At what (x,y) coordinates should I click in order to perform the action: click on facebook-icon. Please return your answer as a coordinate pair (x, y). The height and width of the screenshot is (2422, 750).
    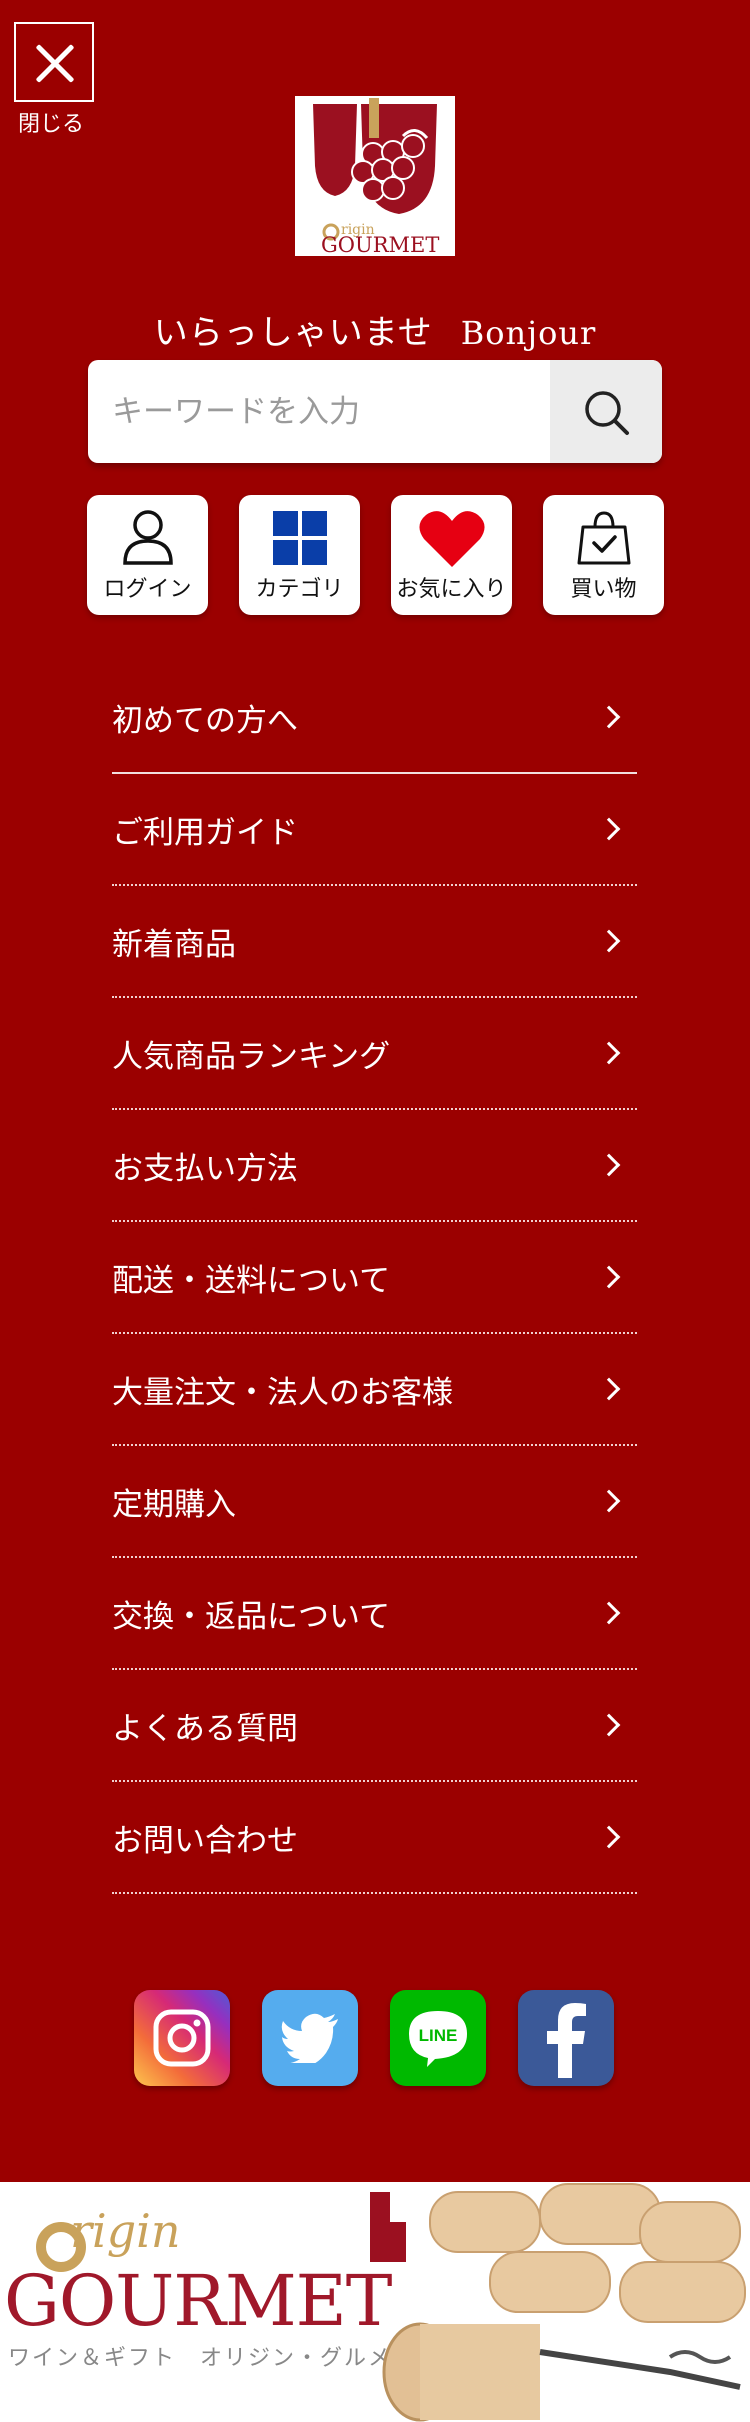
    Looking at the image, I should click on (566, 2040).